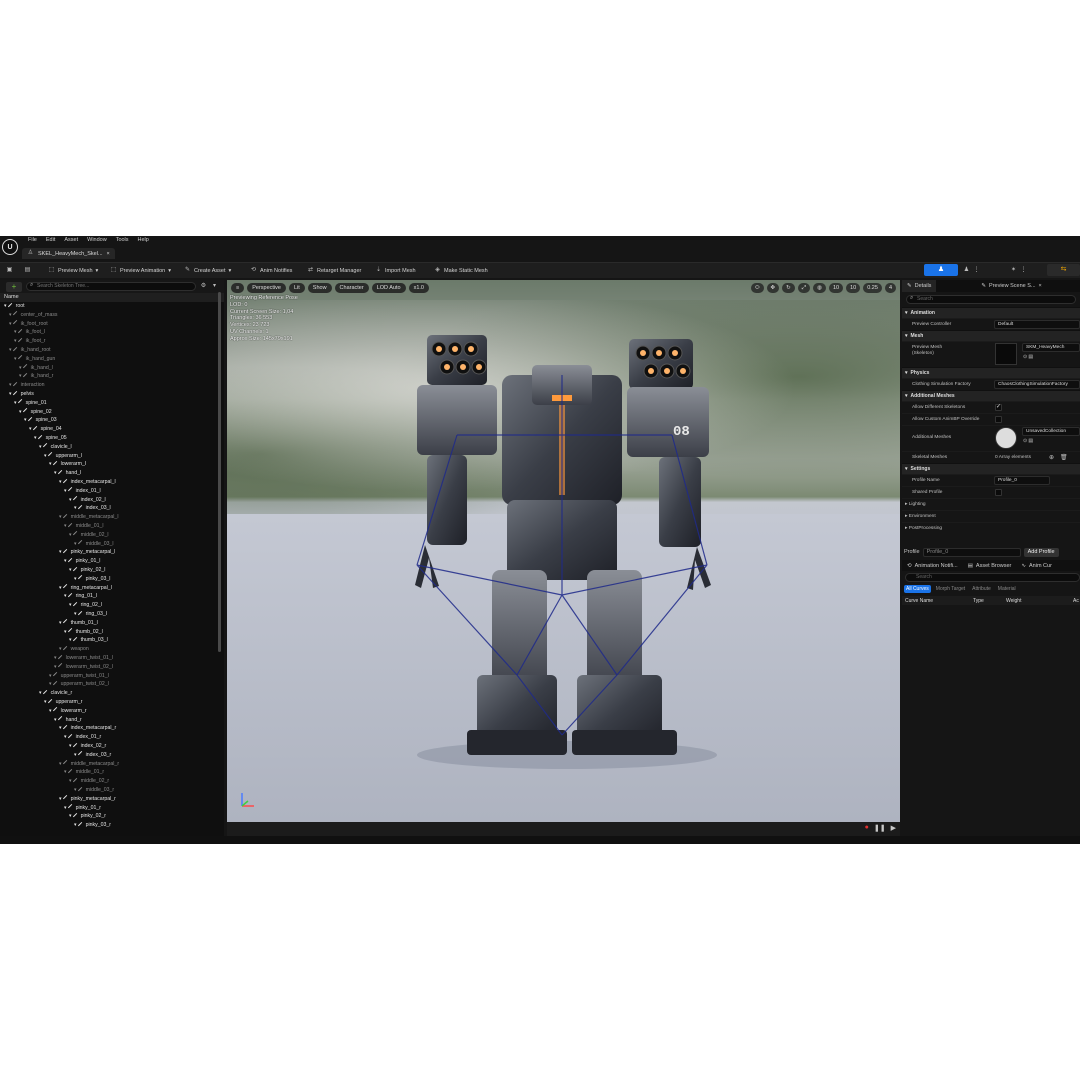 The height and width of the screenshot is (1080, 1080). Describe the element at coordinates (238, 288) in the screenshot. I see `viewport-menu-icon: ≡` at that location.